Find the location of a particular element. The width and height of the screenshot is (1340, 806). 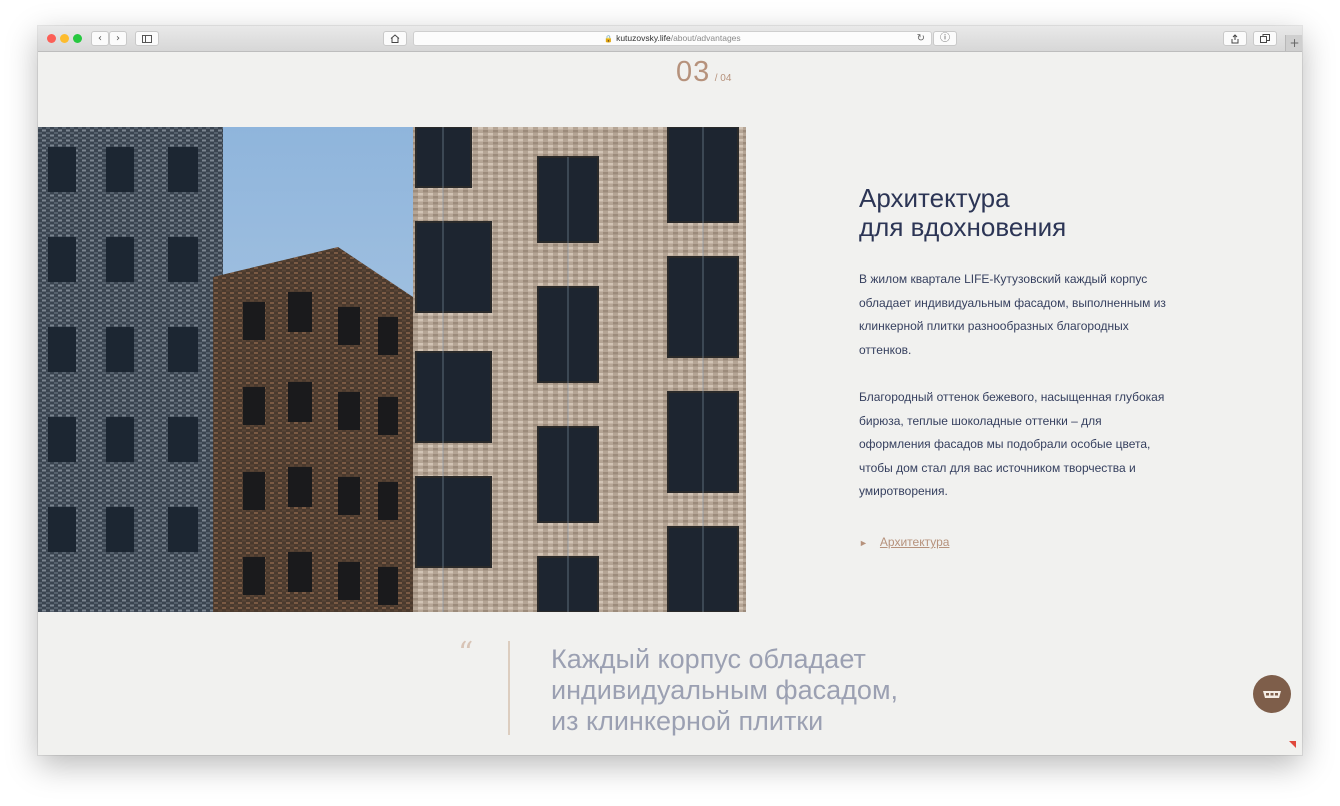

quote-line-2: индивидуальным фасадом, is located at coordinates (725, 690).